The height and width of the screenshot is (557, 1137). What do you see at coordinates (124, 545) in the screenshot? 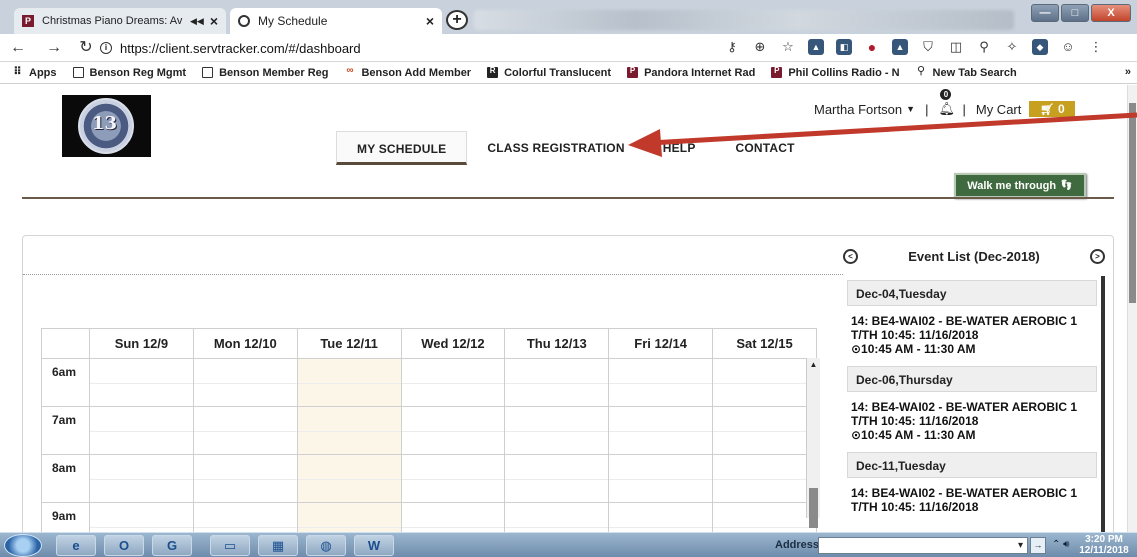
I see `app-icon: O` at bounding box center [124, 545].